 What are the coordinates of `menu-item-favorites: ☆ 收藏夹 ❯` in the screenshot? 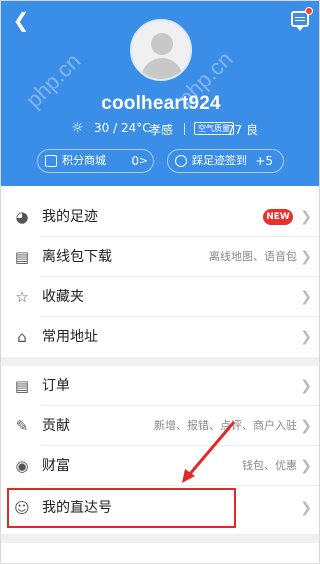 It's located at (160, 297).